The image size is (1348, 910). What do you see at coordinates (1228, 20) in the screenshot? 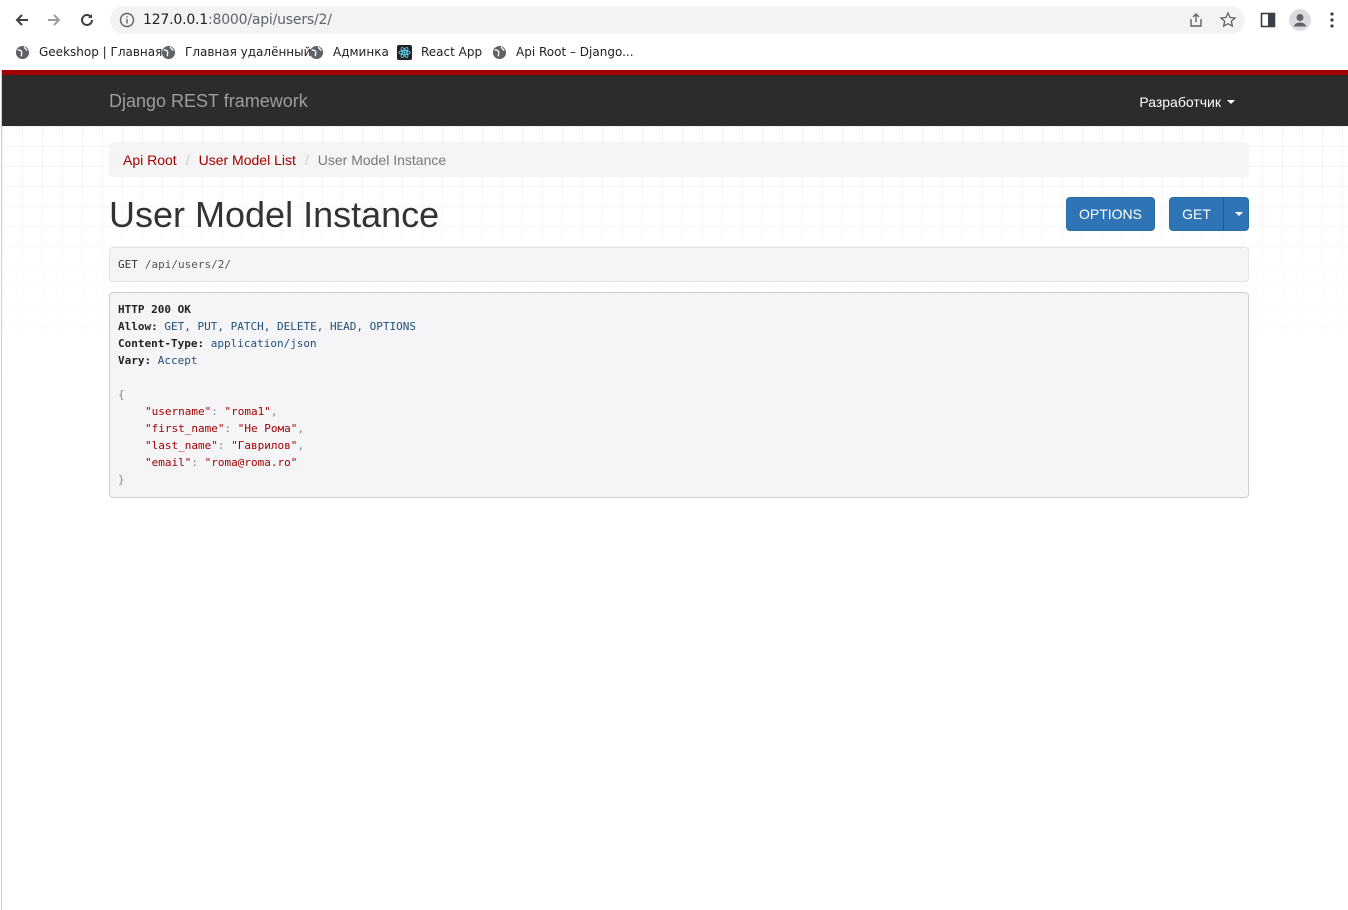
I see `star-icon` at bounding box center [1228, 20].